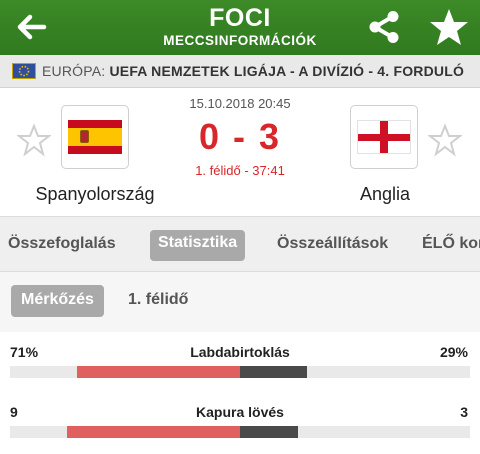  I want to click on tab-lineups: Összeállítások, so click(332, 244).